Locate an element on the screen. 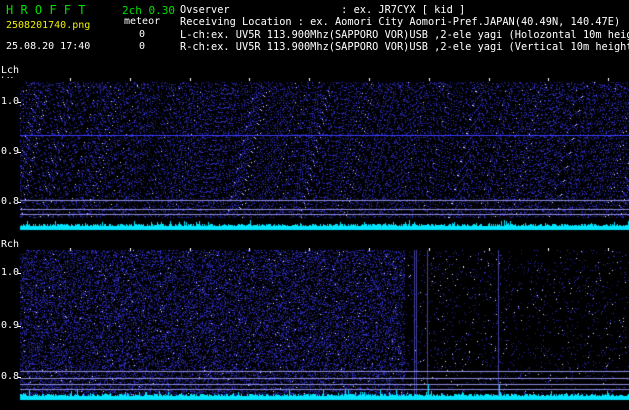 The width and height of the screenshot is (629, 410). rch-y-label: 0.8 is located at coordinates (10, 376).